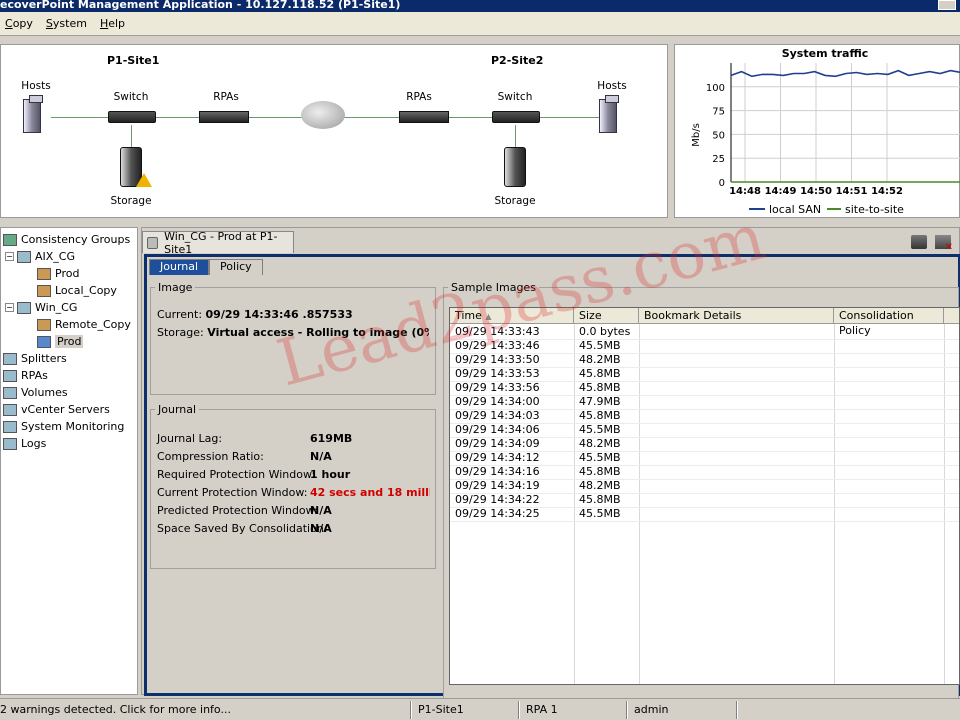 This screenshot has width=960, height=720. Describe the element at coordinates (515, 167) in the screenshot. I see `storage2-icon` at that location.